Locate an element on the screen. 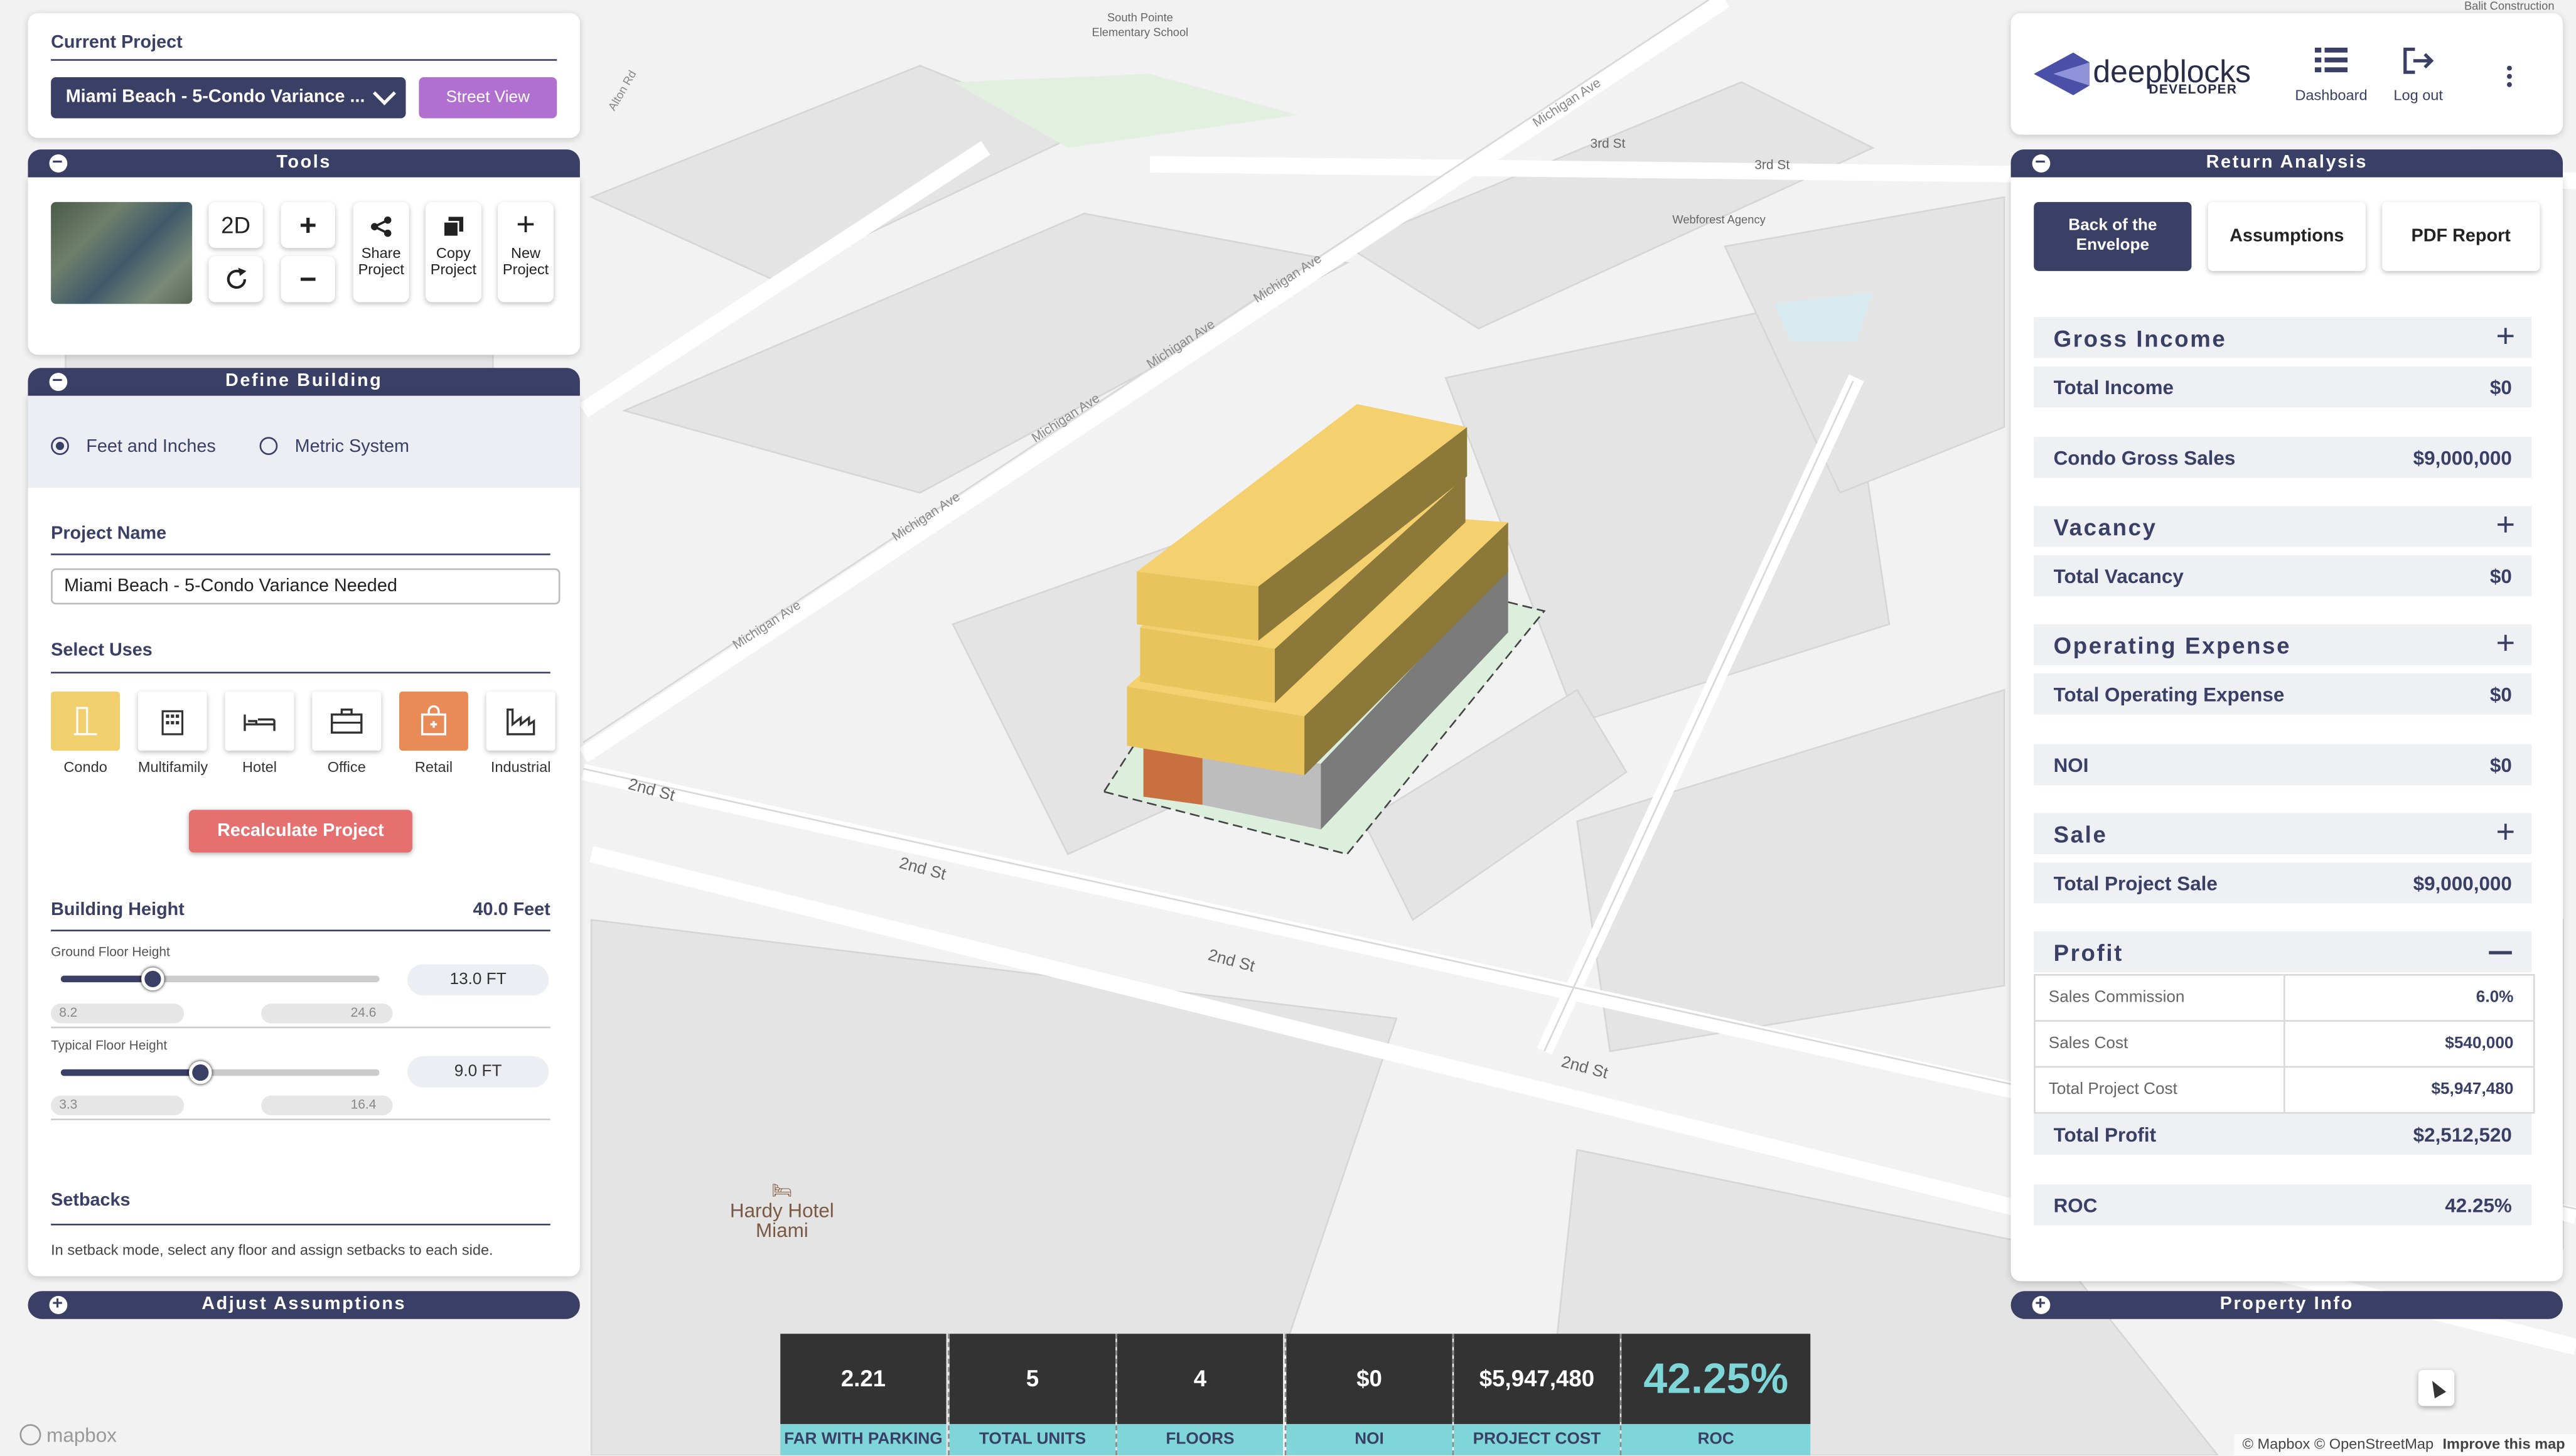  profit-row: Sales Commission 6.0% is located at coordinates (2284, 998).